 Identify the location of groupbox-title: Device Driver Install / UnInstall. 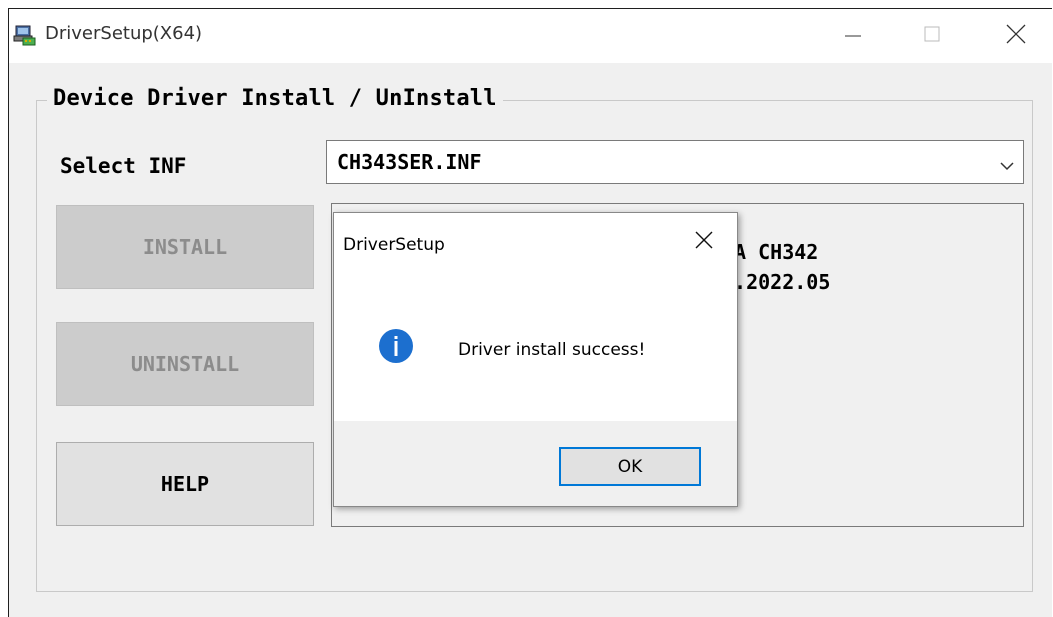
(275, 98).